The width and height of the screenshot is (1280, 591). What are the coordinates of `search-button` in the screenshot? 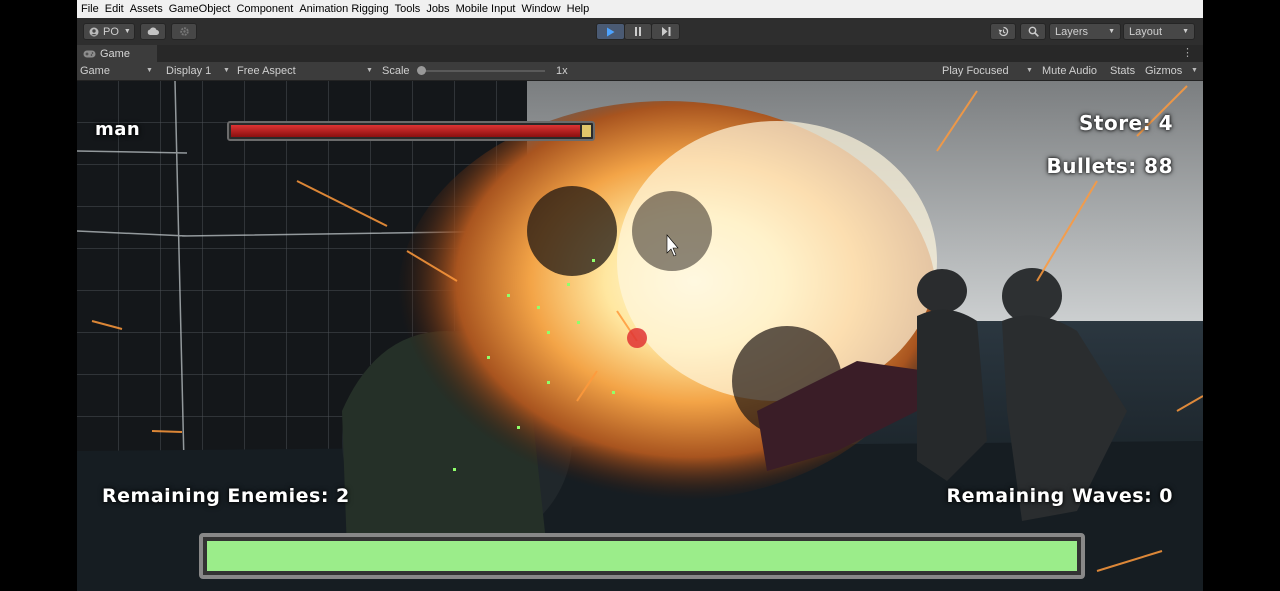 It's located at (1033, 31).